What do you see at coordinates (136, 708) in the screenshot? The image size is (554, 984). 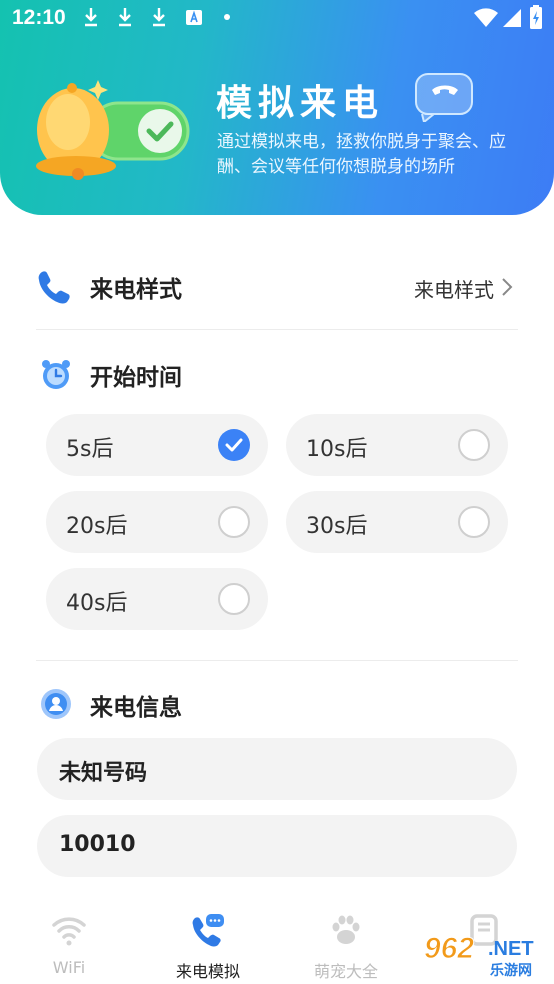 I see `caller-info-label: 来电信息` at bounding box center [136, 708].